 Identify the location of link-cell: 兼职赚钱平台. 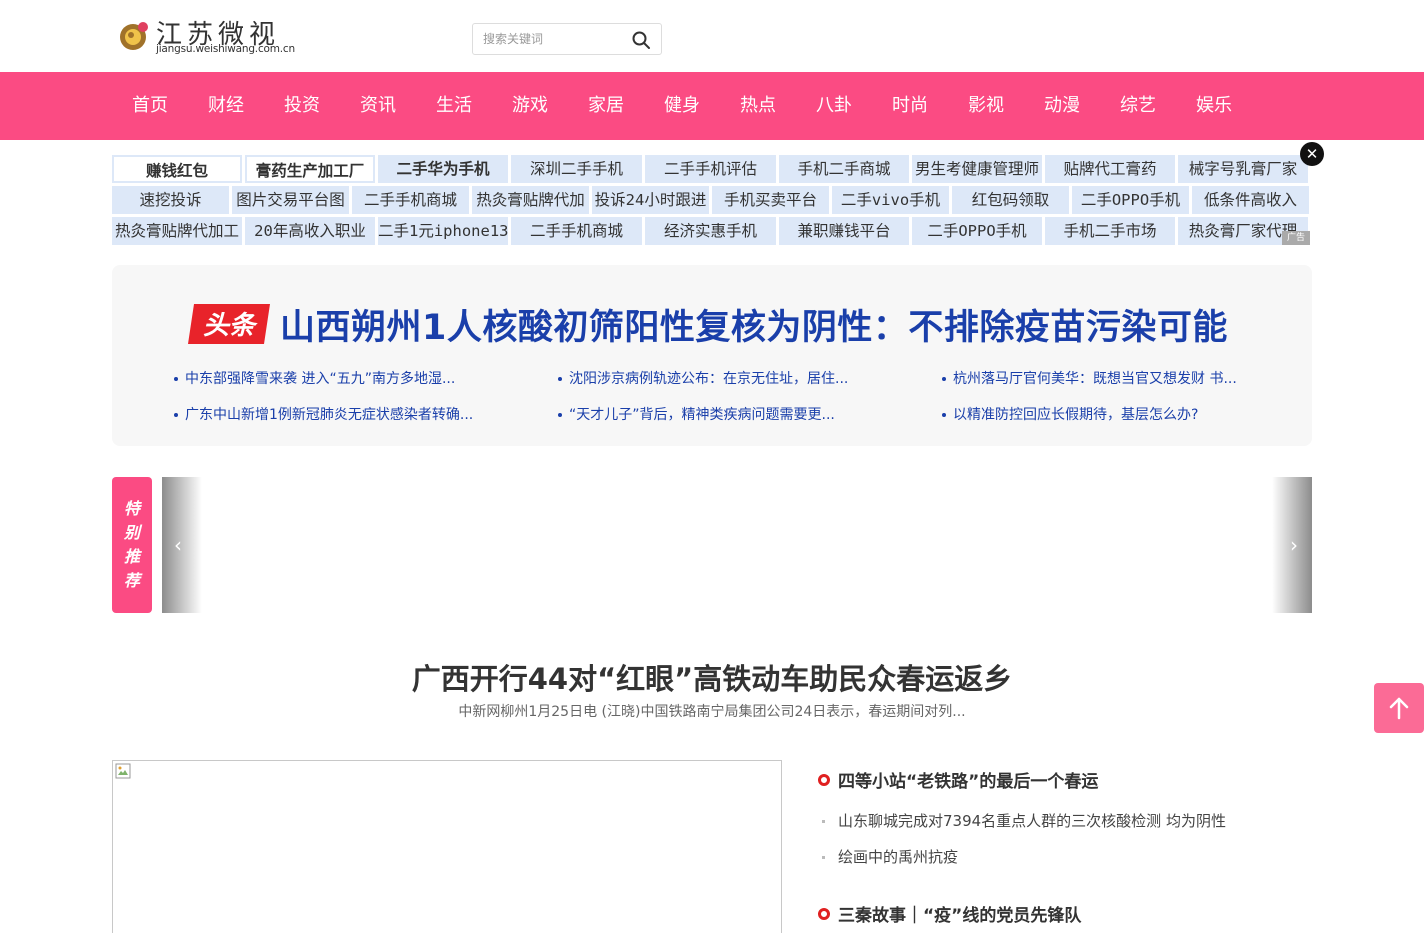
(844, 231).